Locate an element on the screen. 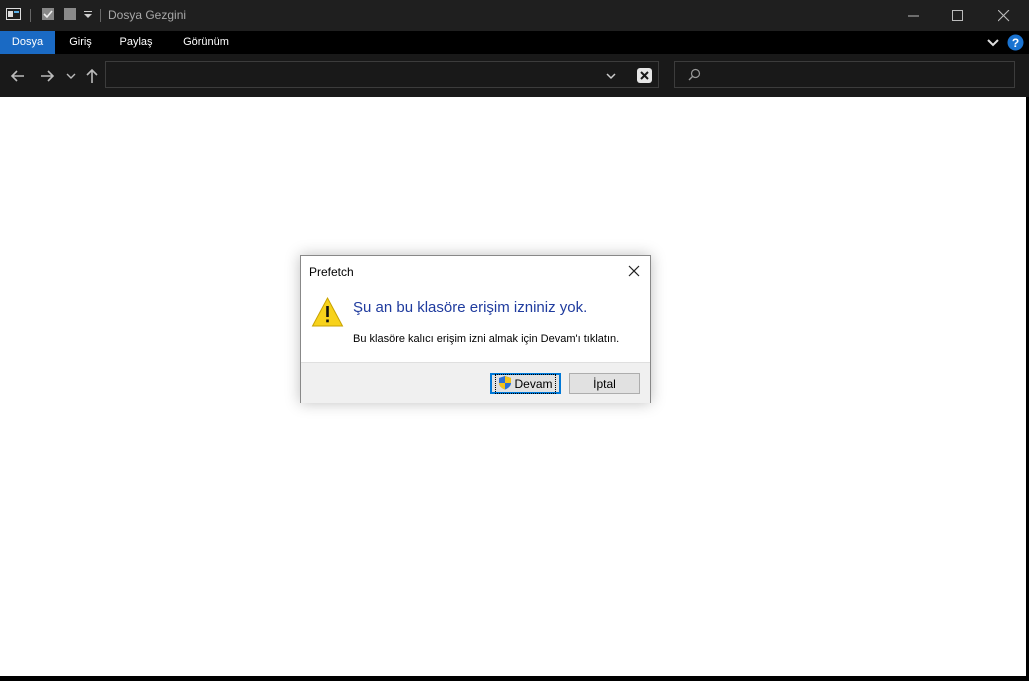 This screenshot has height=681, width=1029. dialog-title: Prefetch is located at coordinates (331, 272).